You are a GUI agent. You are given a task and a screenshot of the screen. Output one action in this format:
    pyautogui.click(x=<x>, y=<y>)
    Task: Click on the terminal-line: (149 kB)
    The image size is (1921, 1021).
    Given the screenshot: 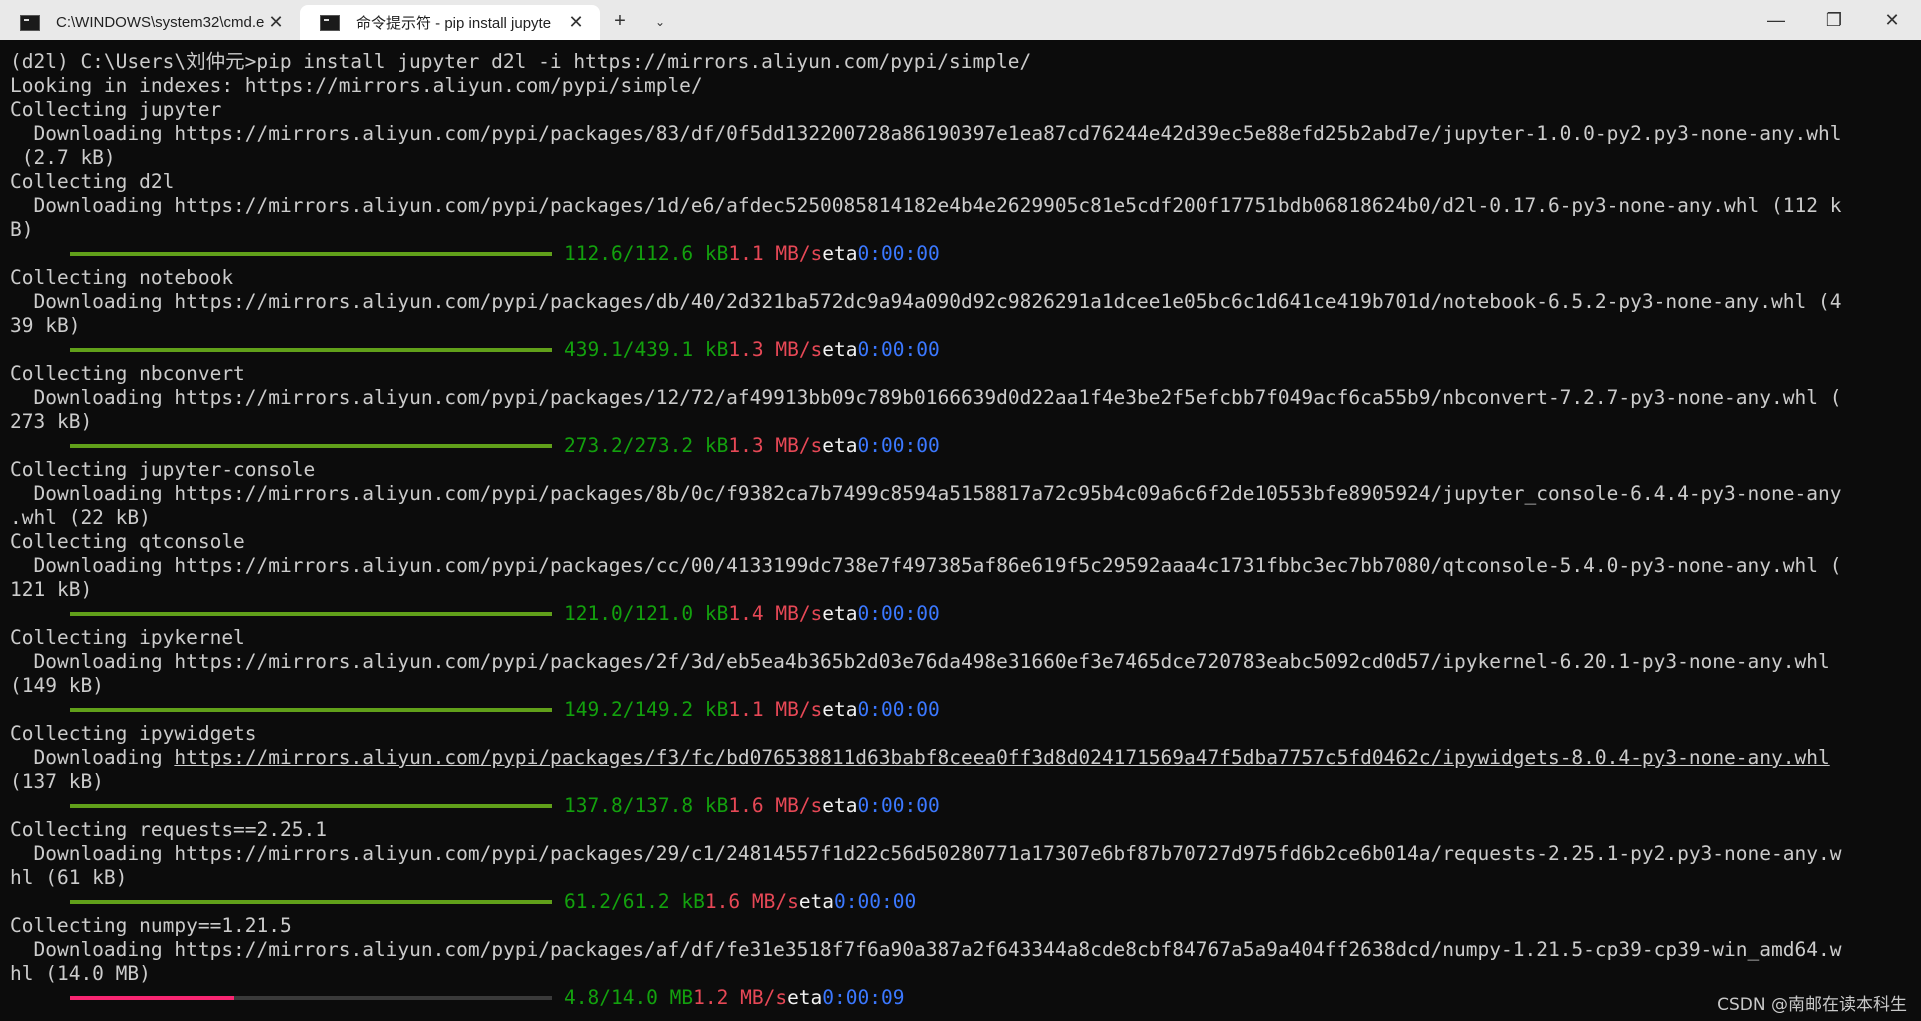 What is the action you would take?
    pyautogui.click(x=57, y=685)
    